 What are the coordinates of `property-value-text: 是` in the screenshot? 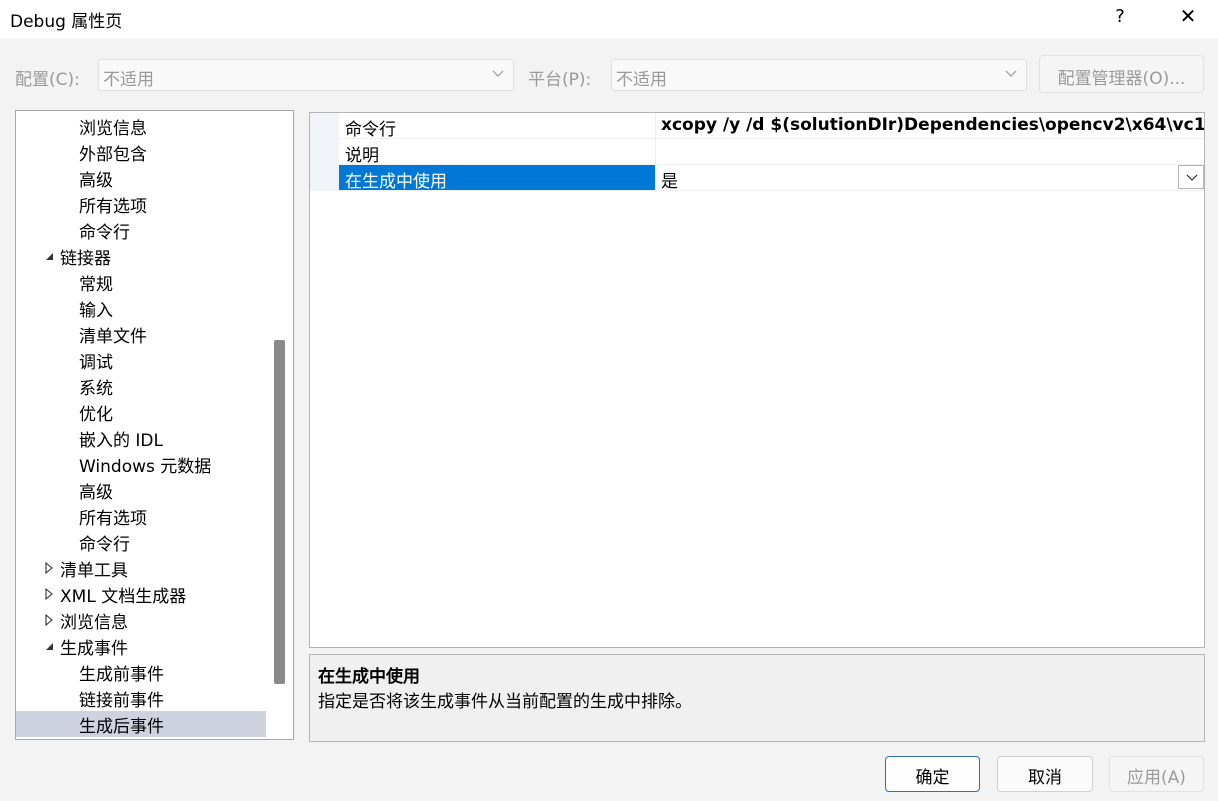 It's located at (669, 181).